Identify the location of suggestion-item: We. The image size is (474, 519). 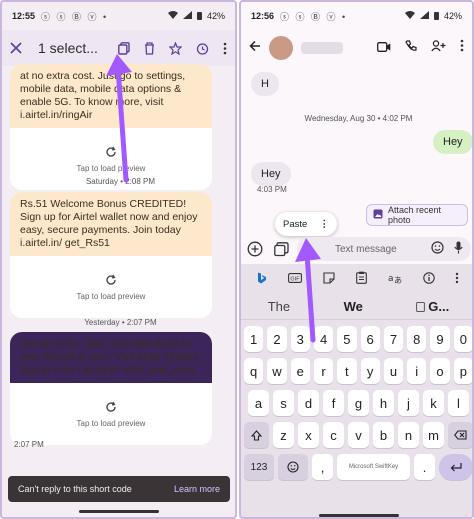
(353, 306).